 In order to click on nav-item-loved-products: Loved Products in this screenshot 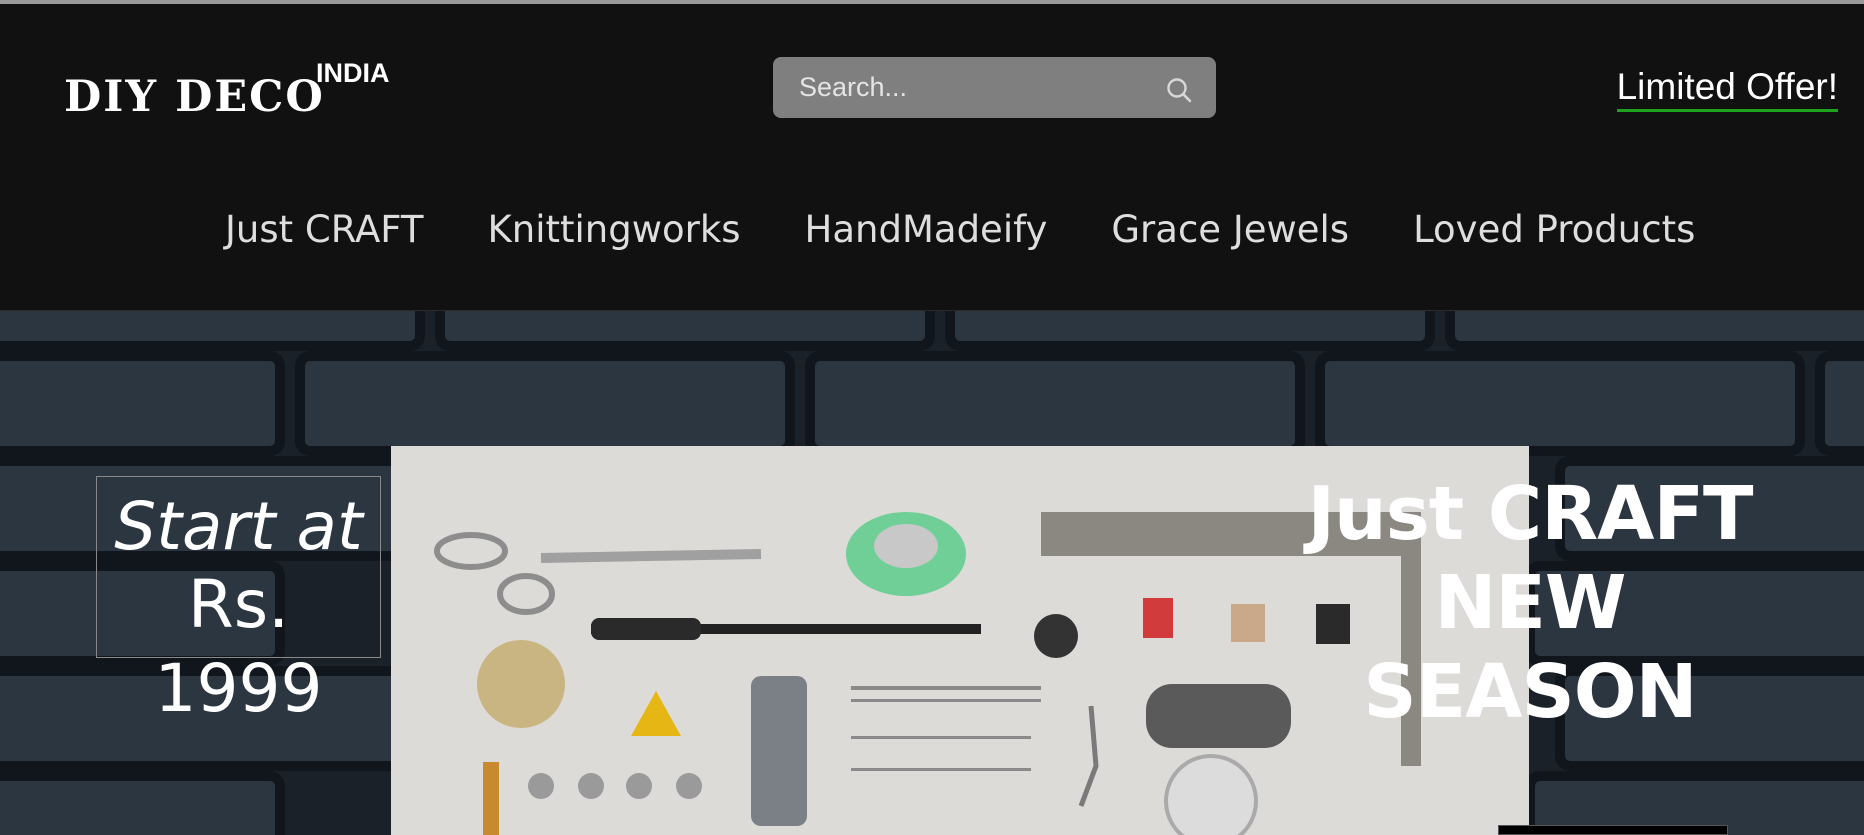, I will do `click(1554, 230)`.